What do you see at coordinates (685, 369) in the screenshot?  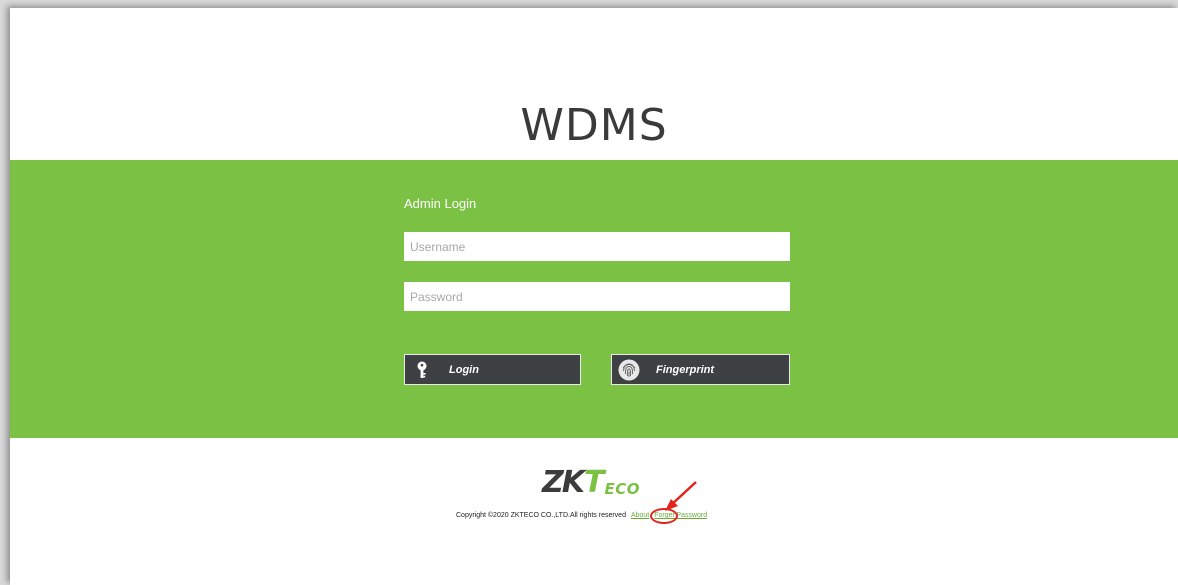 I see `fingerprint-label: Fingerprint` at bounding box center [685, 369].